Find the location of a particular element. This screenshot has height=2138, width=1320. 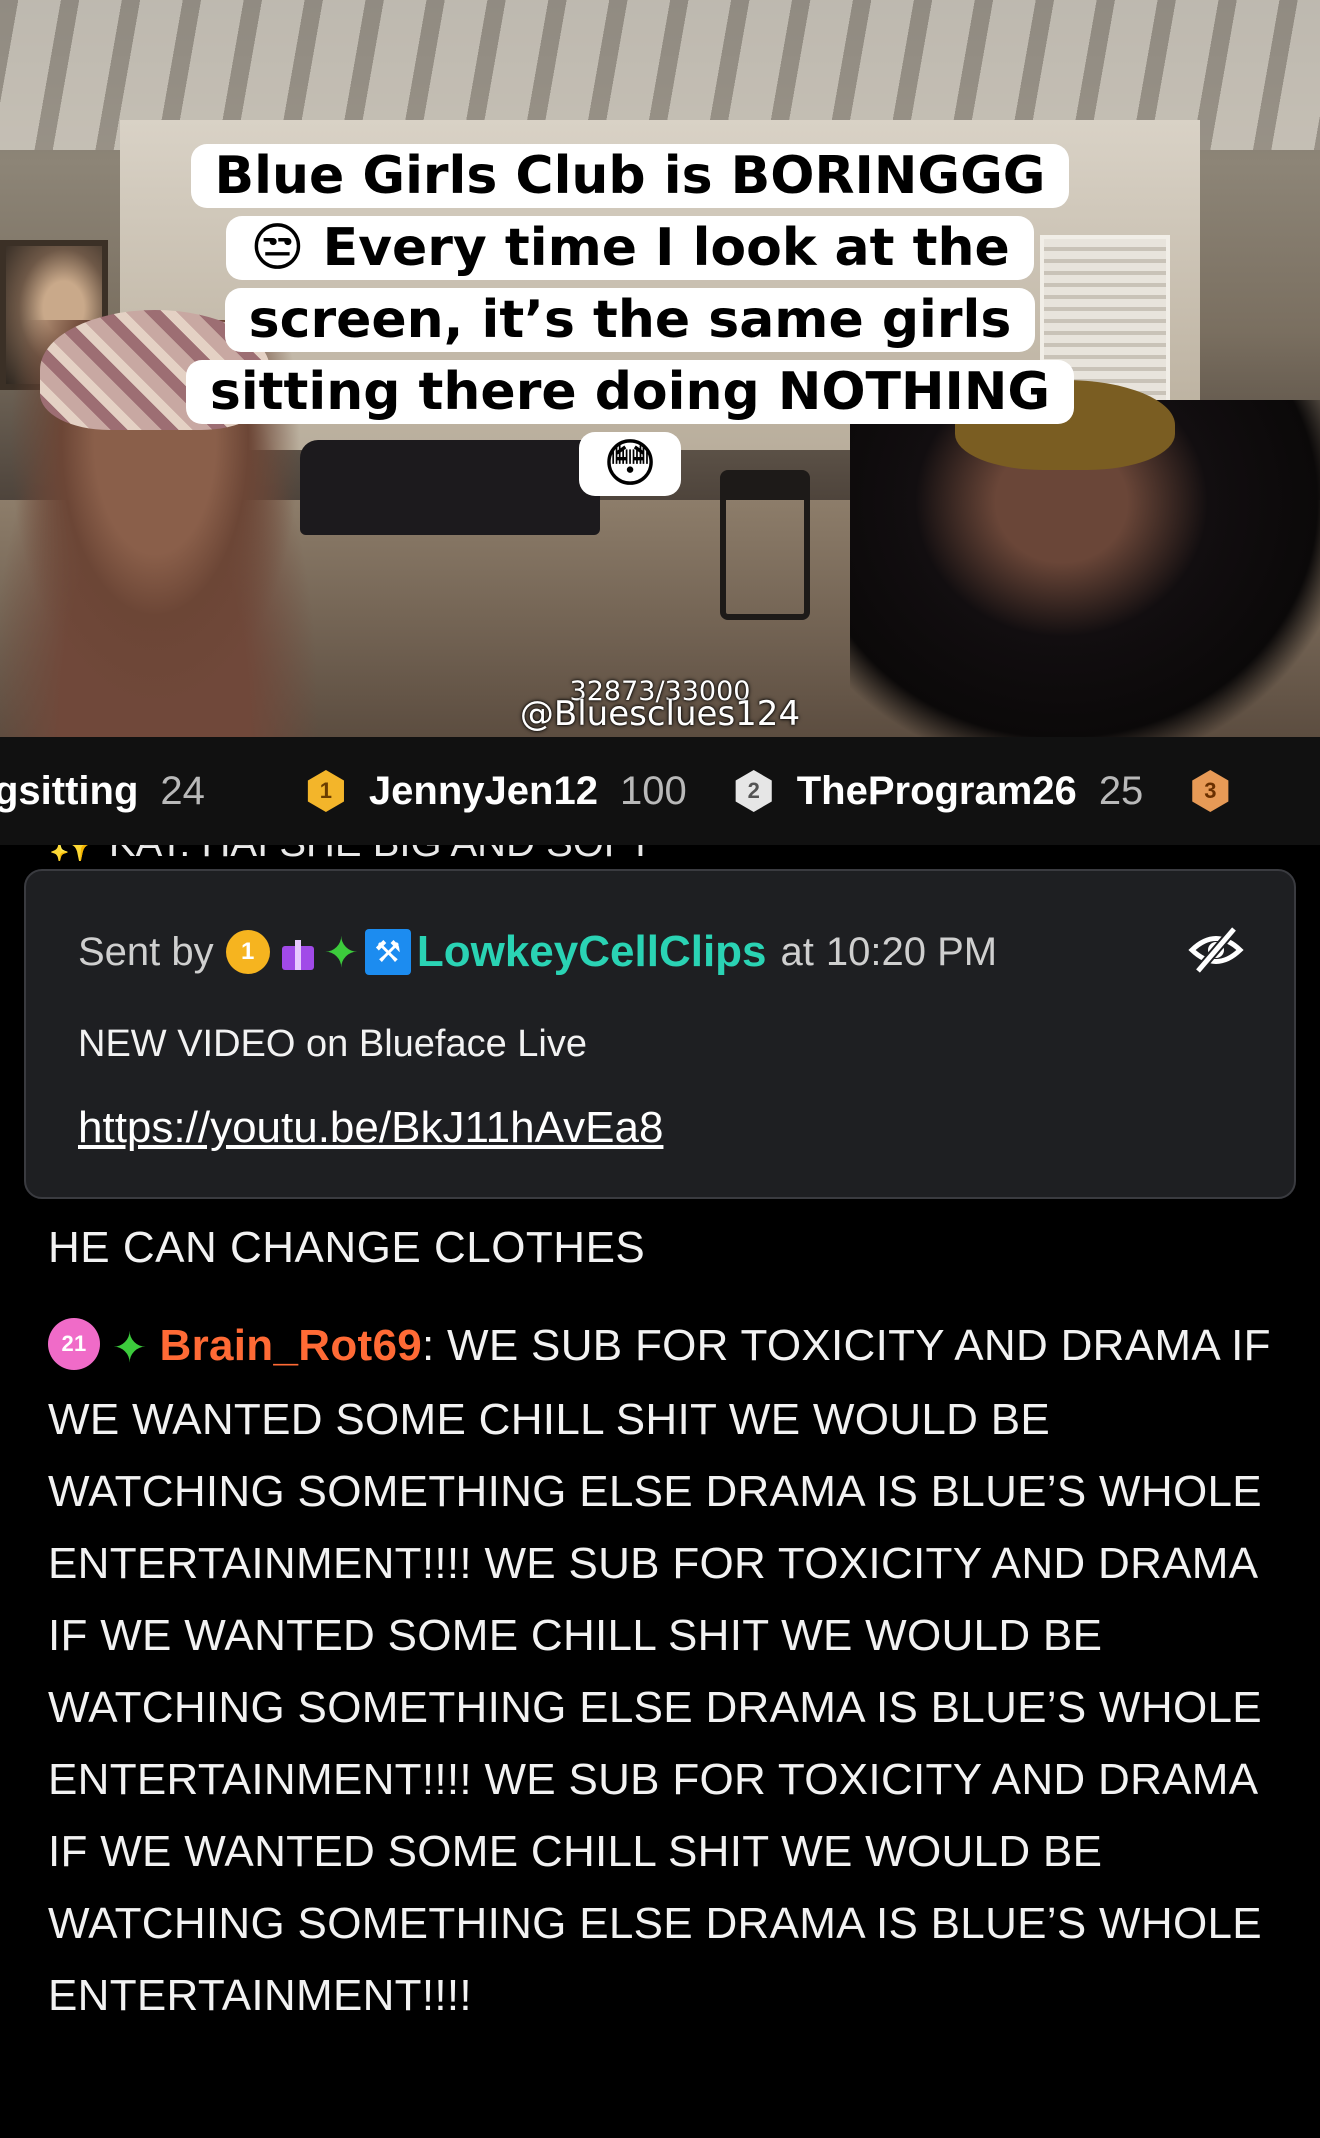

caption-line: Blue Girls Club is BORINGGG is located at coordinates (630, 176).